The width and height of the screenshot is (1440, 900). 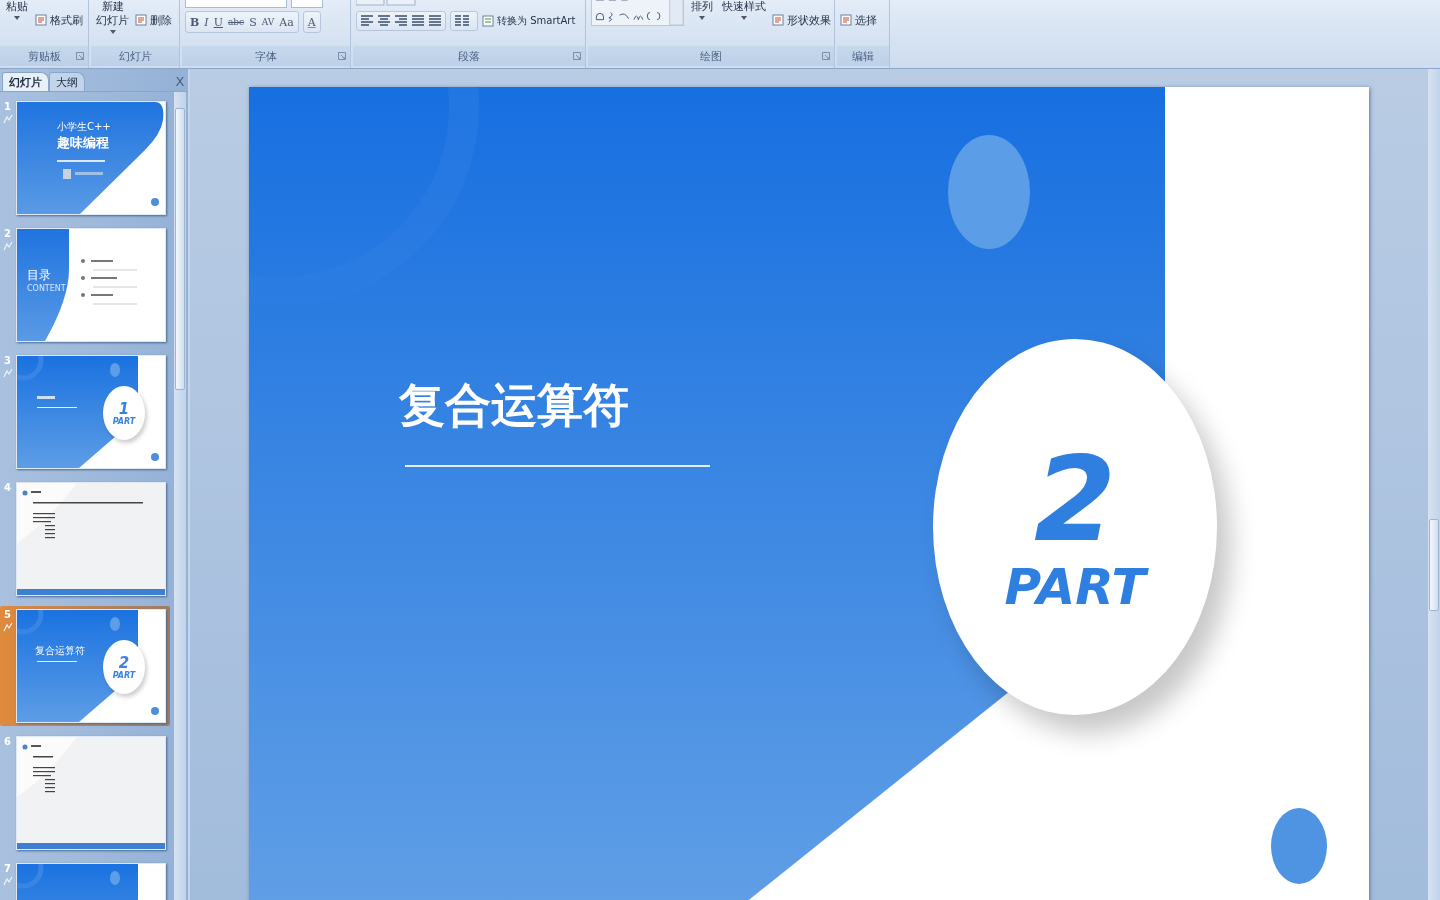 What do you see at coordinates (83, 143) in the screenshot?
I see `slide-title: 趣味编程` at bounding box center [83, 143].